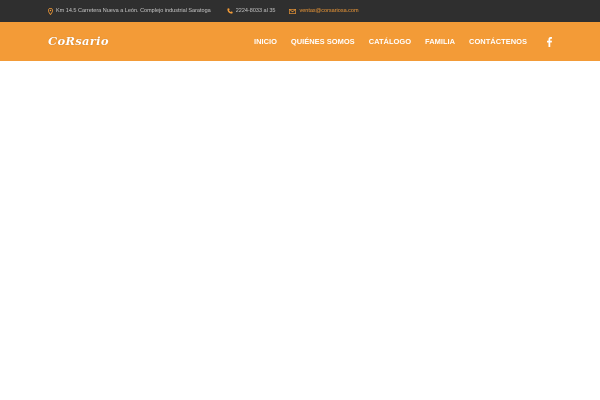 This screenshot has height=400, width=600. What do you see at coordinates (255, 11) in the screenshot?
I see `phone-text: 2224-8033 al 35` at bounding box center [255, 11].